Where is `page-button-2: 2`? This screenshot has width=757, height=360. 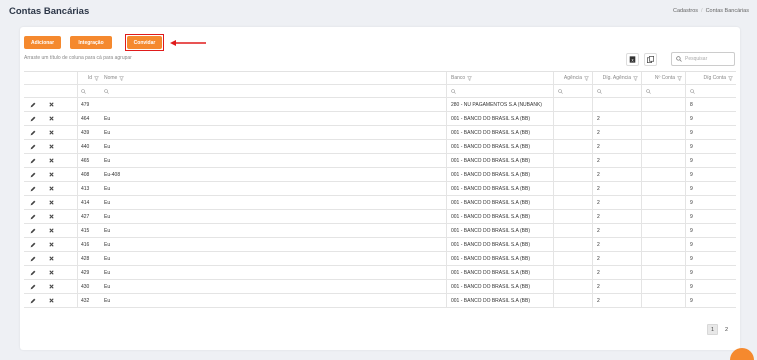 page-button-2: 2 is located at coordinates (726, 329).